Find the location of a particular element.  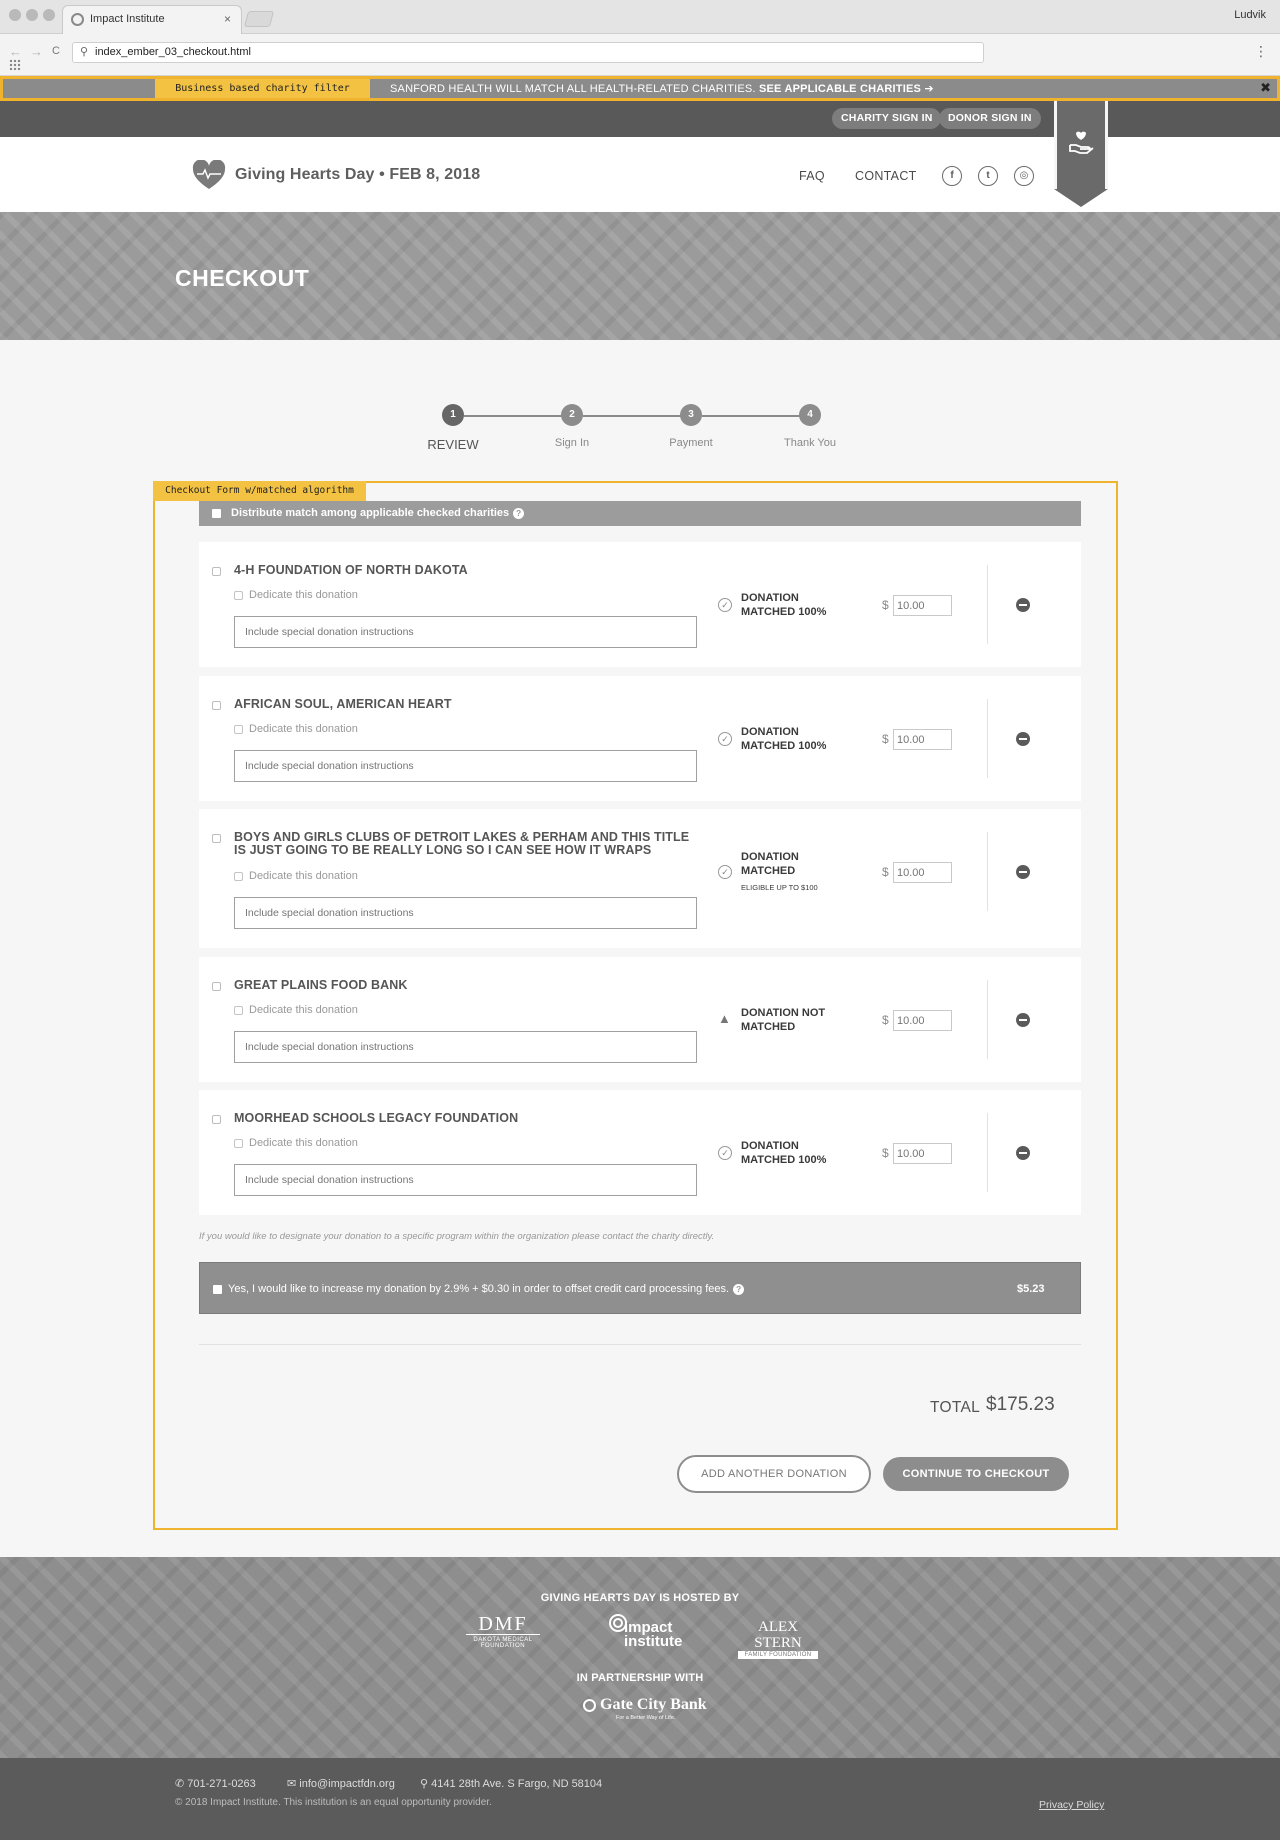

site-logo-text: Giving Hearts Day • FEB 8, 2018 is located at coordinates (357, 175).